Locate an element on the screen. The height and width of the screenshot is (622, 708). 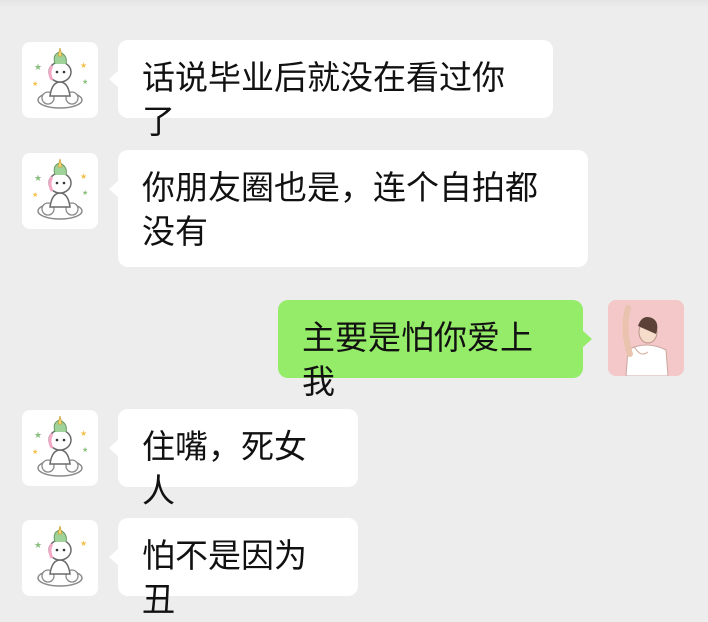
message-text: 你朋友圈也是，连个自拍都没有 is located at coordinates (340, 209).